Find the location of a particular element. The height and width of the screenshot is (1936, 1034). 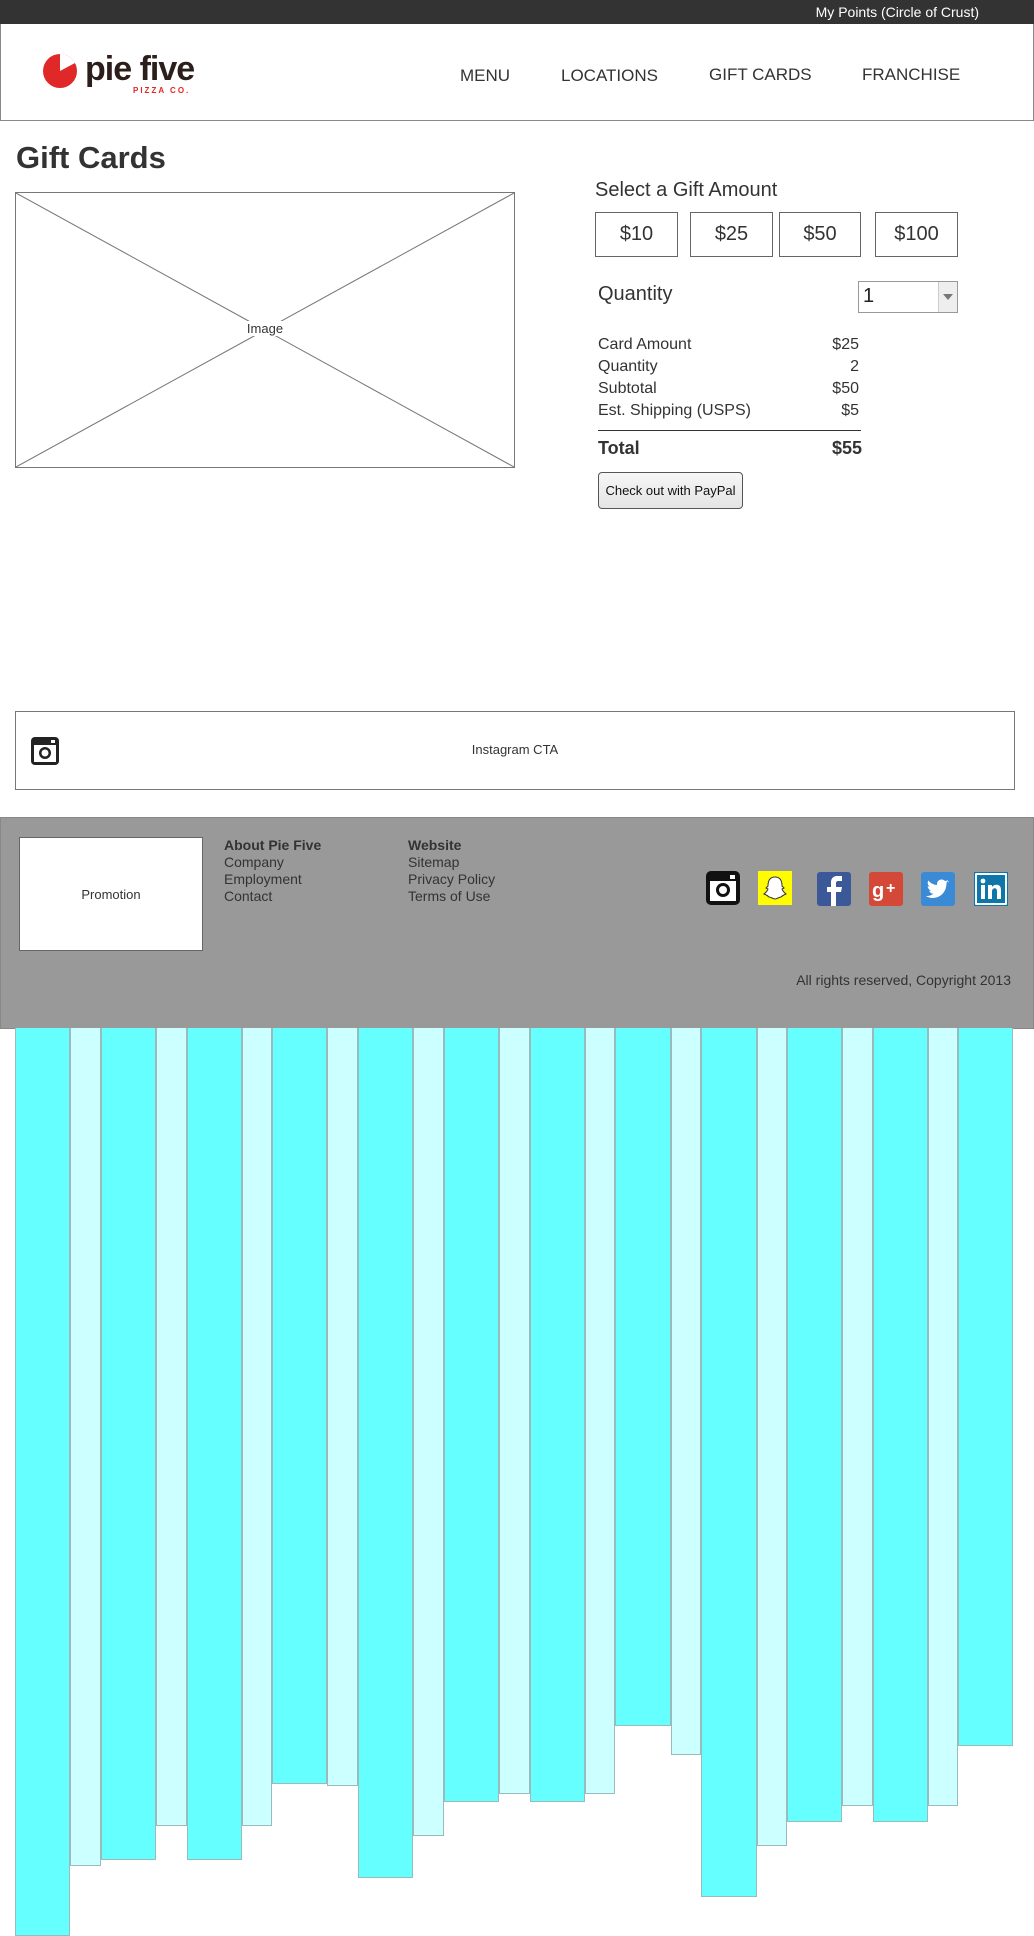

summary-quantity-value: 2 is located at coordinates (854, 366).